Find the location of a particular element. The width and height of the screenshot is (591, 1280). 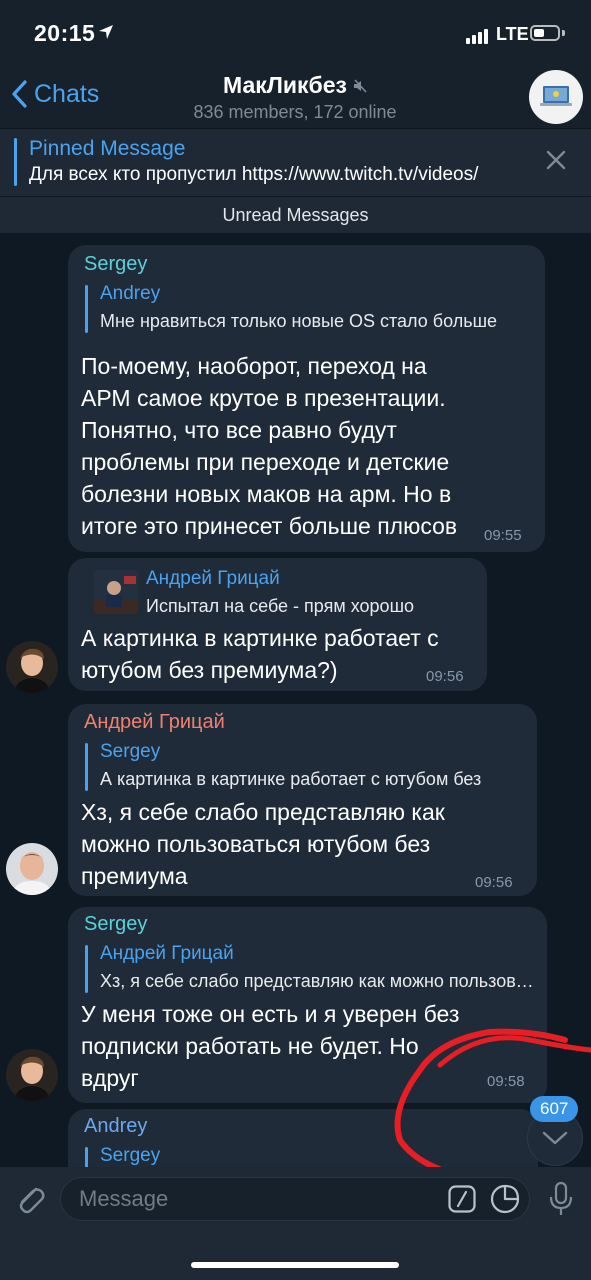

paperclip-icon is located at coordinates (30, 1199).